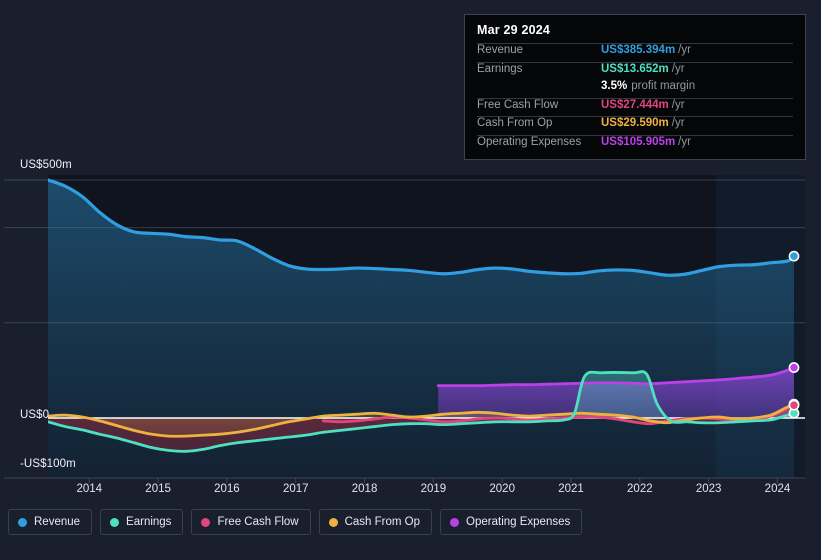 Image resolution: width=821 pixels, height=560 pixels. I want to click on legend-item-earnings: Earnings, so click(142, 522).